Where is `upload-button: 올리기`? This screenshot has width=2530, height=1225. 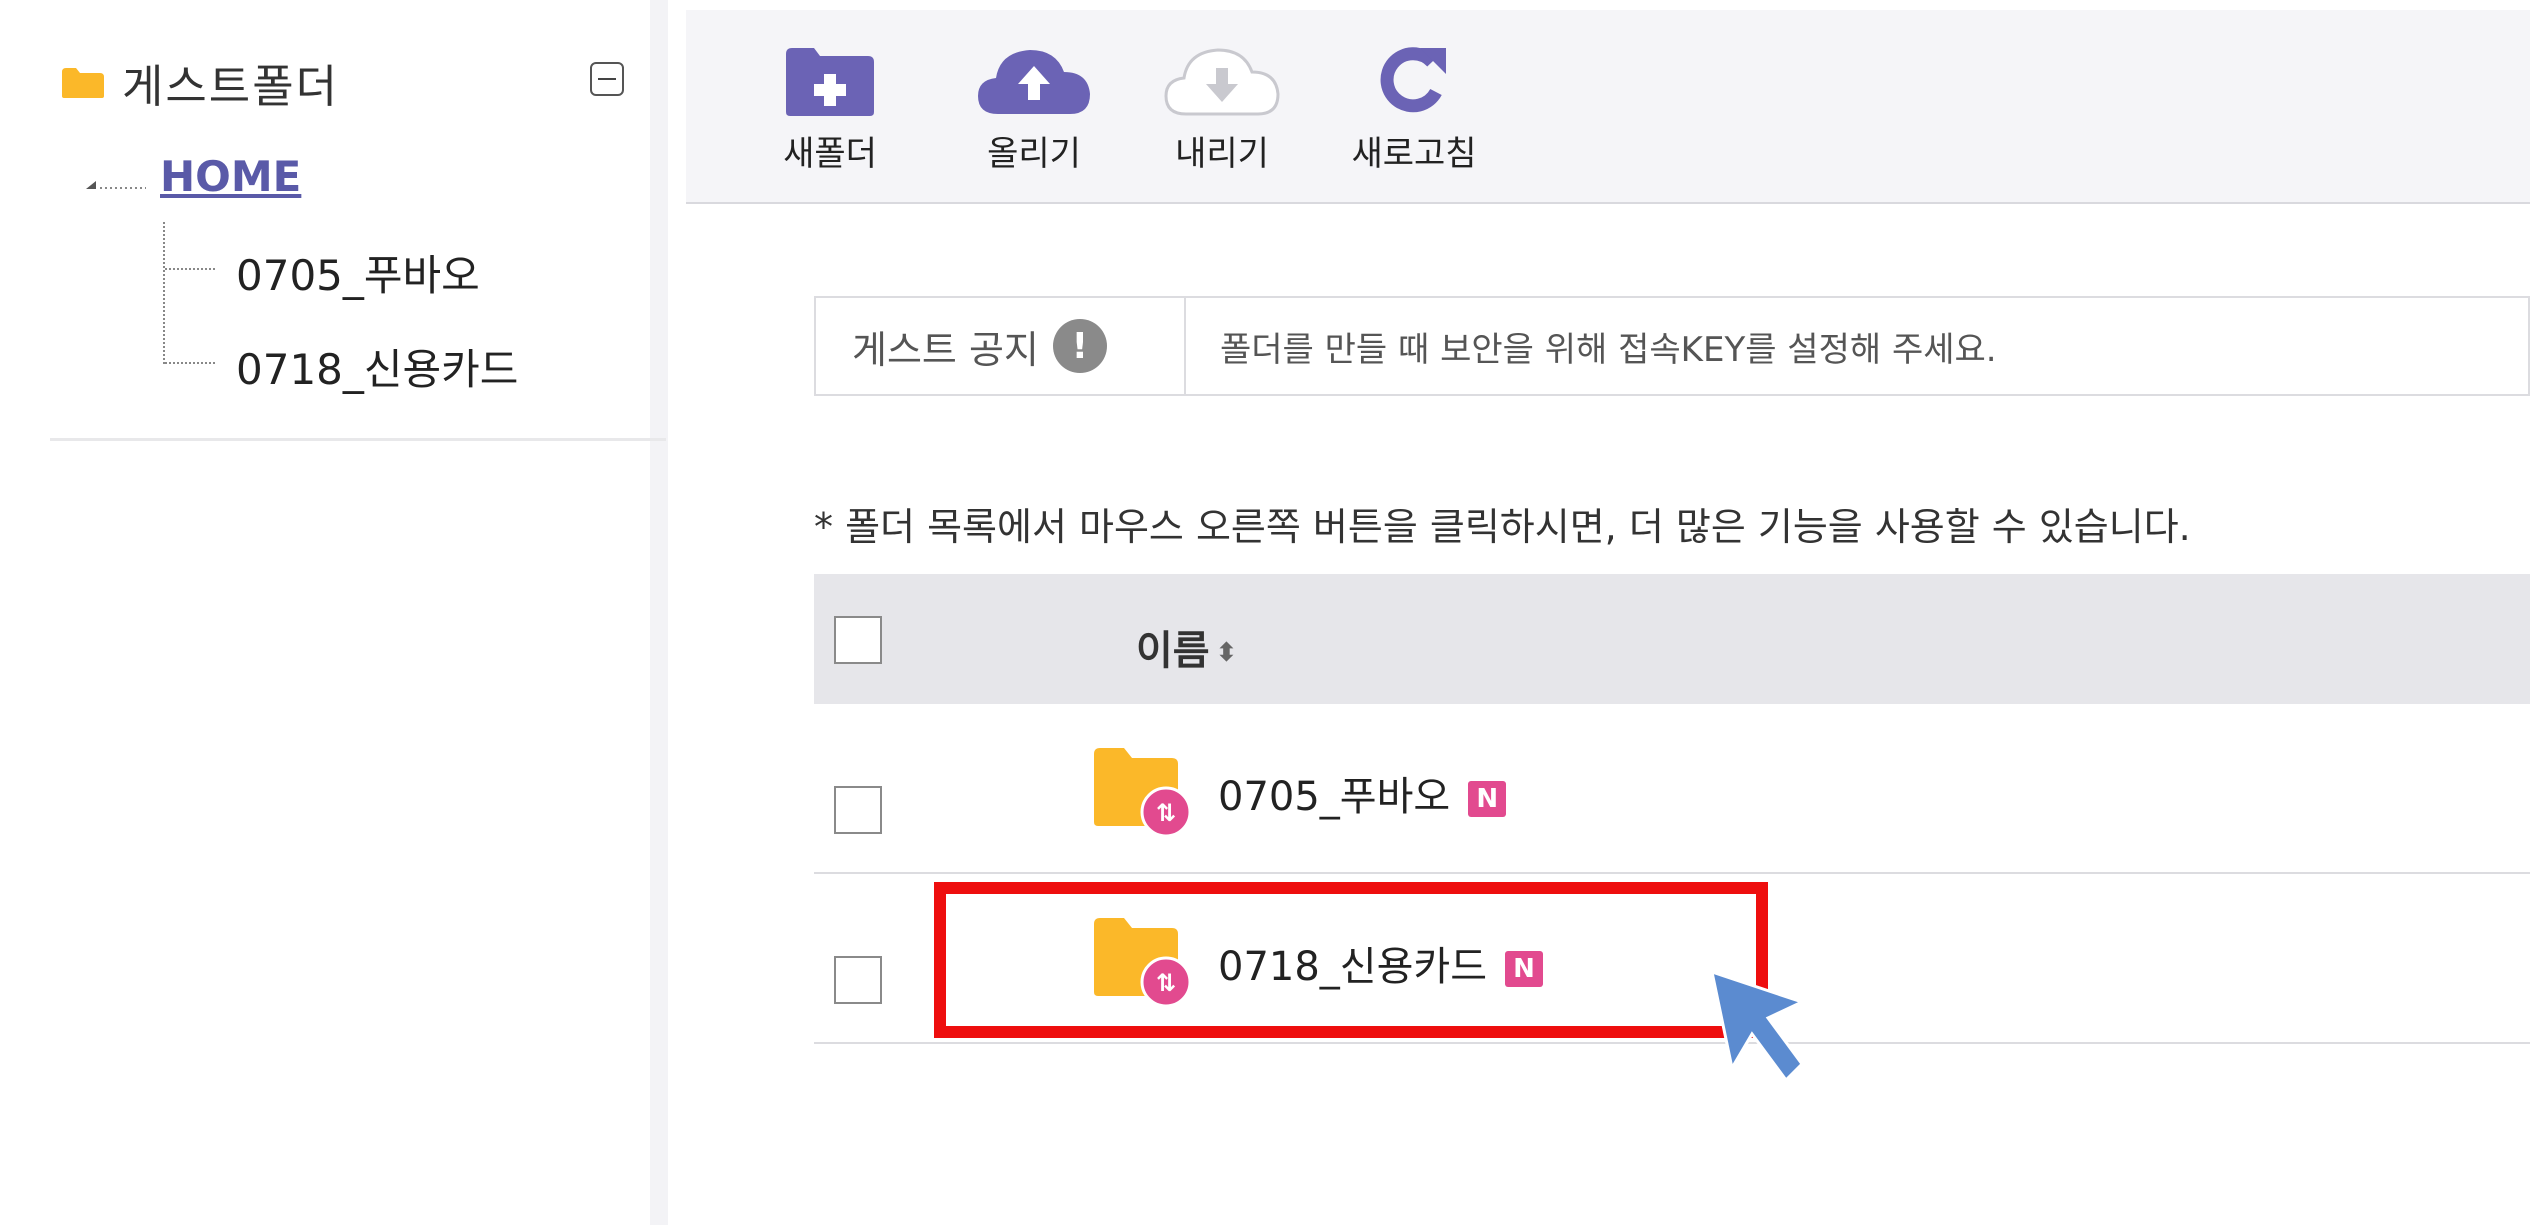
upload-button: 올리기 is located at coordinates (1034, 109).